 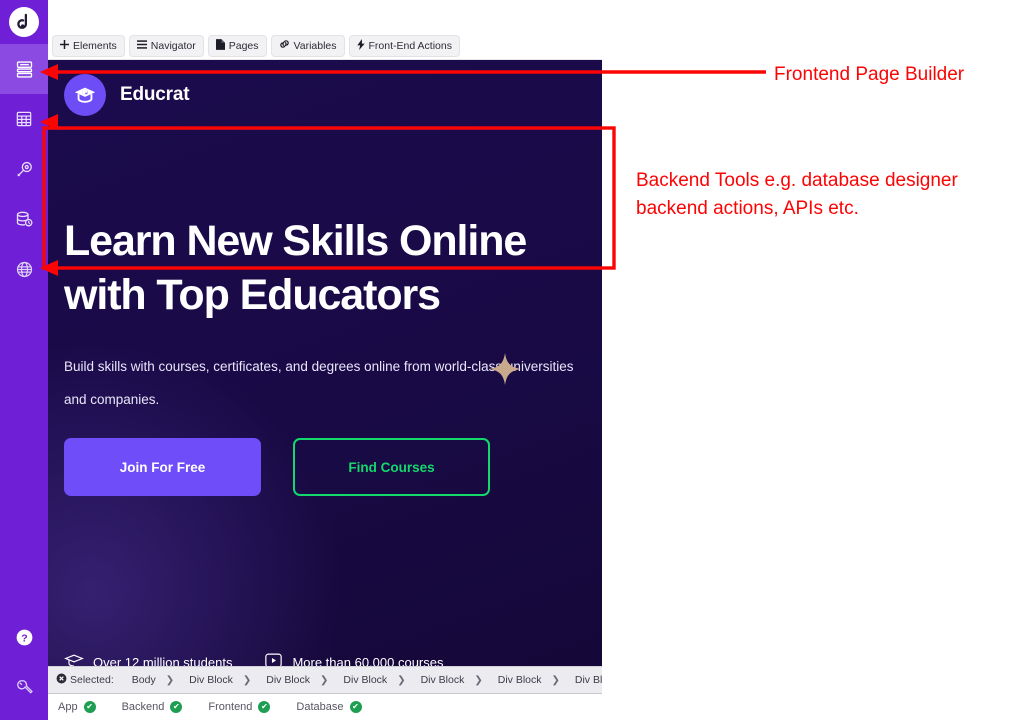 I want to click on breadcrumb-selected-label: Selected:, so click(x=92, y=680).